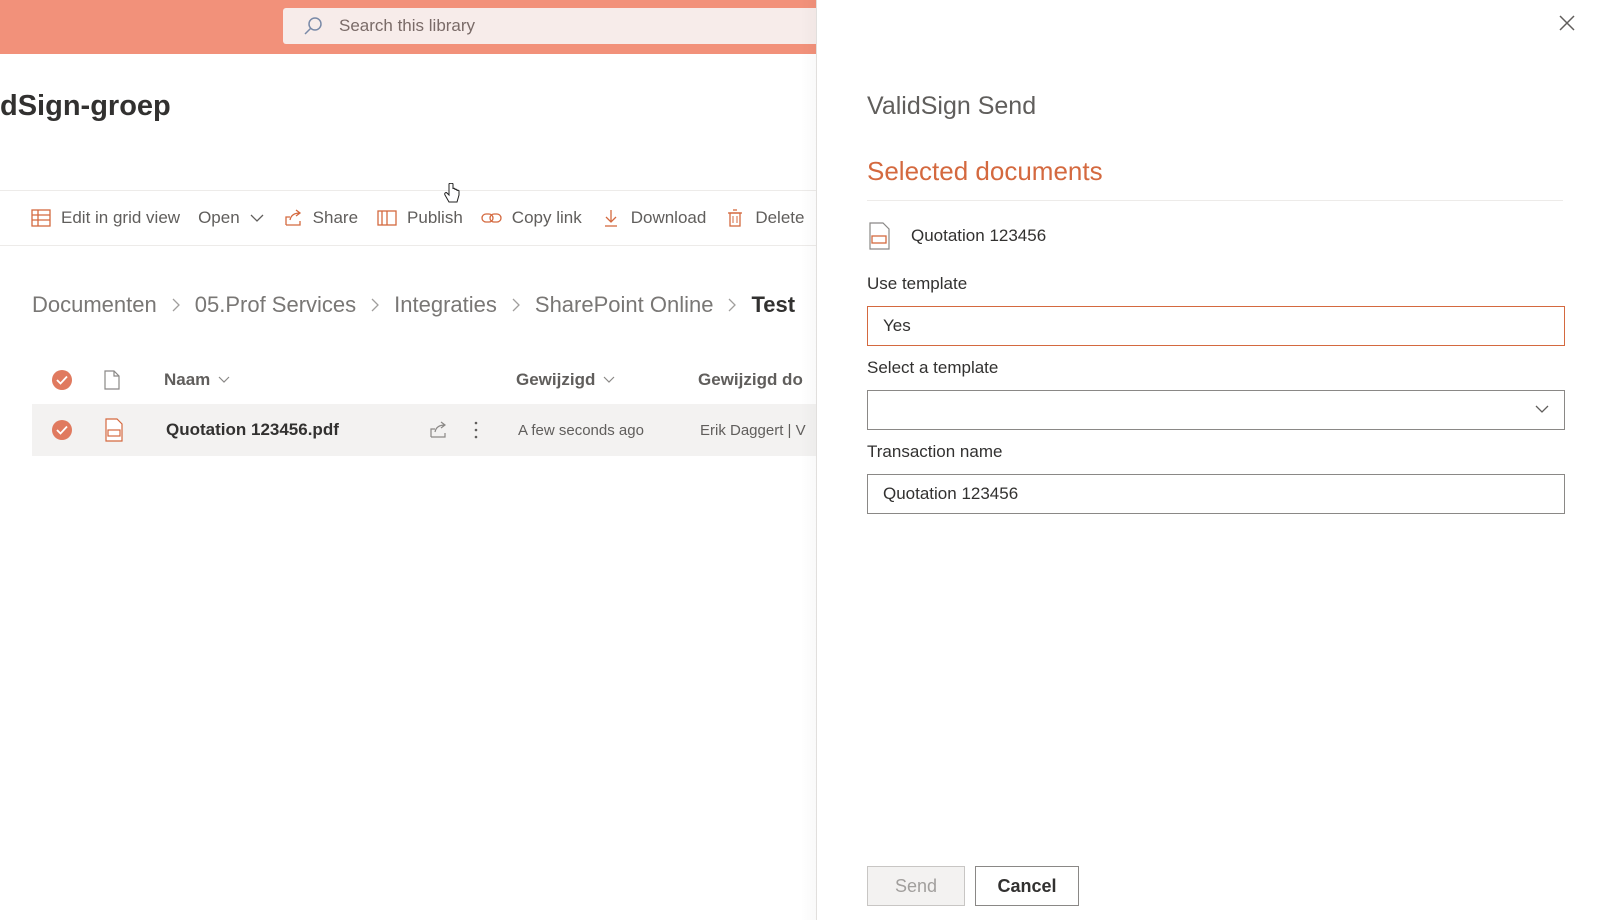 The width and height of the screenshot is (1600, 920). I want to click on transaction-name-label: Transaction name, so click(935, 451).